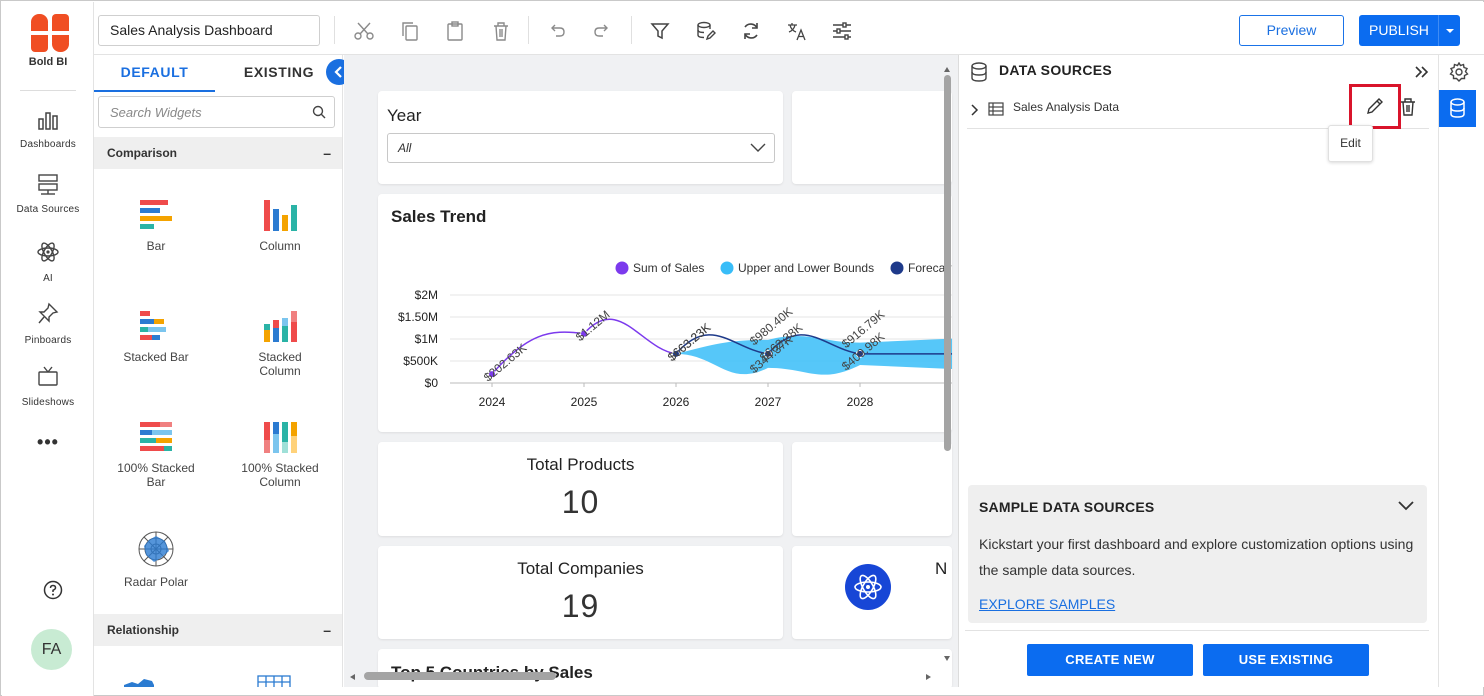 Image resolution: width=1484 pixels, height=696 pixels. Describe the element at coordinates (53, 590) in the screenshot. I see `help-icon` at that location.